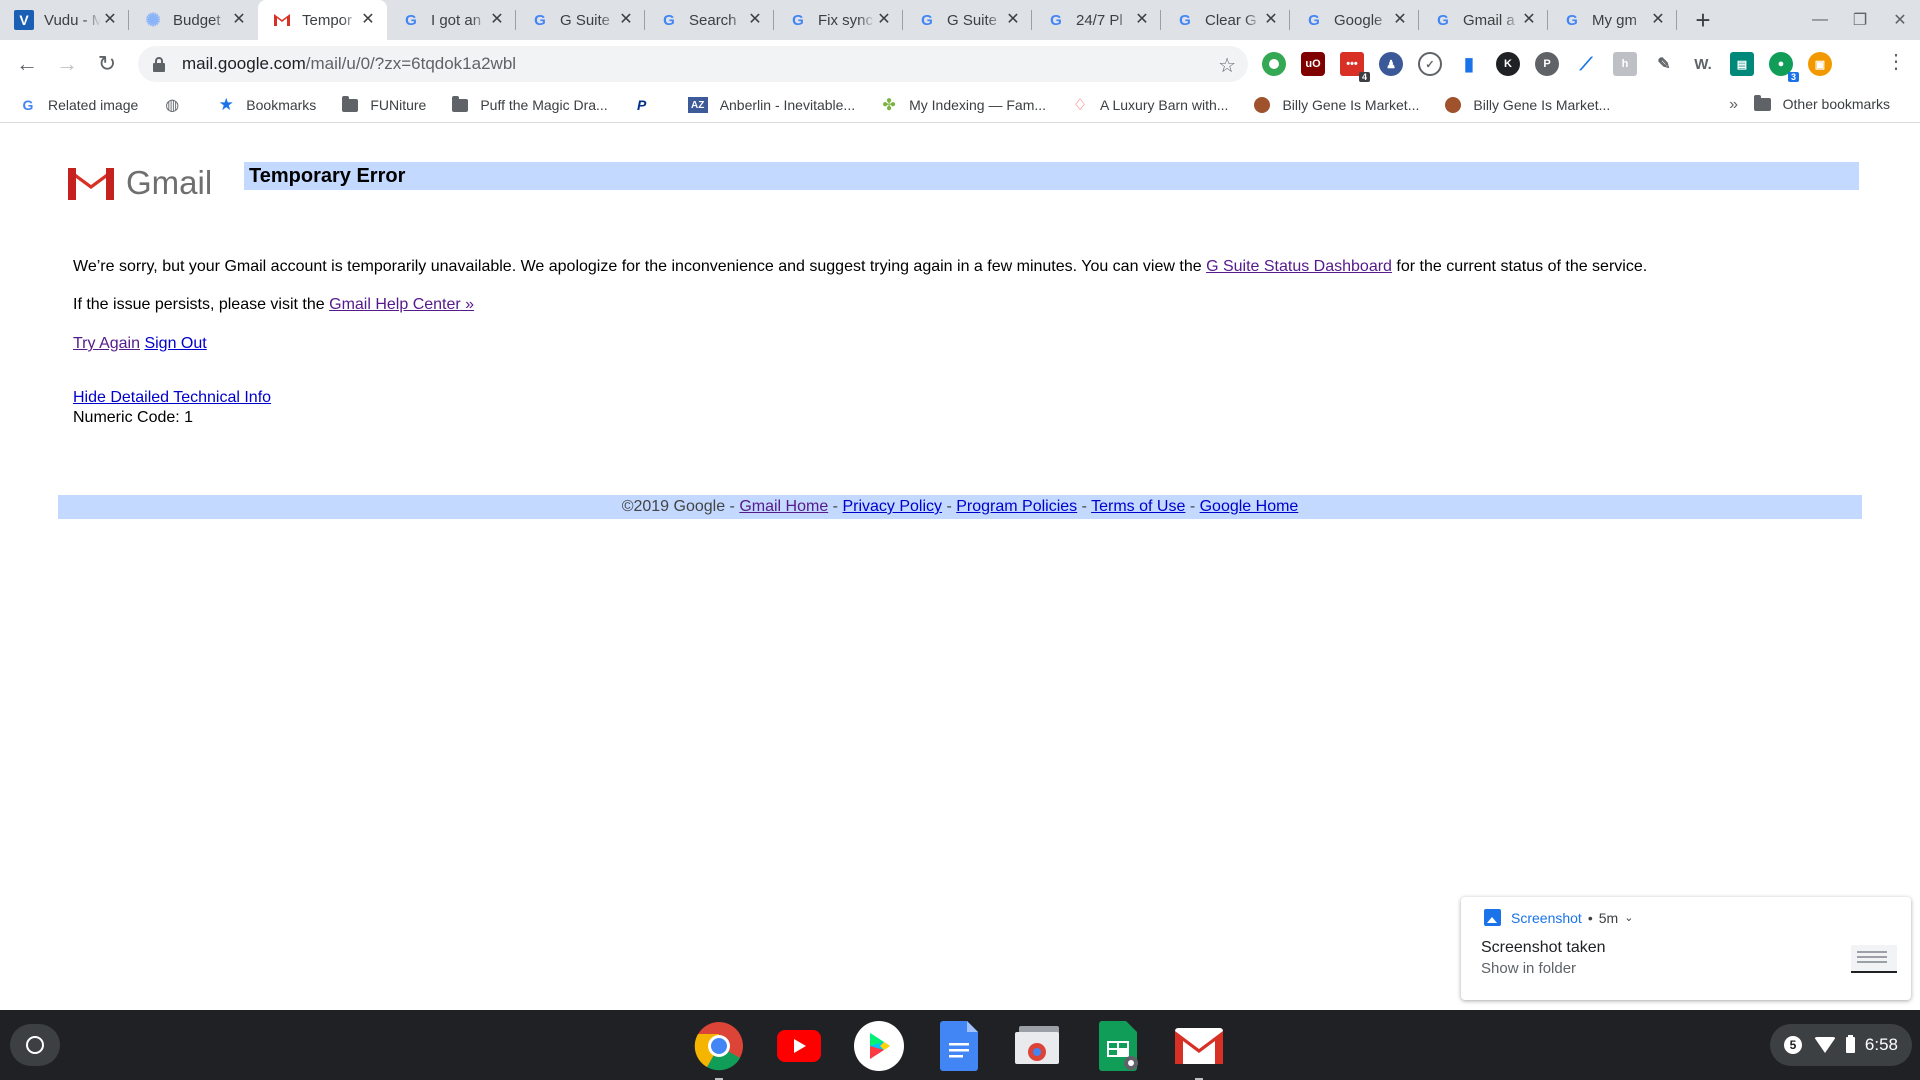  What do you see at coordinates (27, 64) in the screenshot?
I see `back-icon: ←` at bounding box center [27, 64].